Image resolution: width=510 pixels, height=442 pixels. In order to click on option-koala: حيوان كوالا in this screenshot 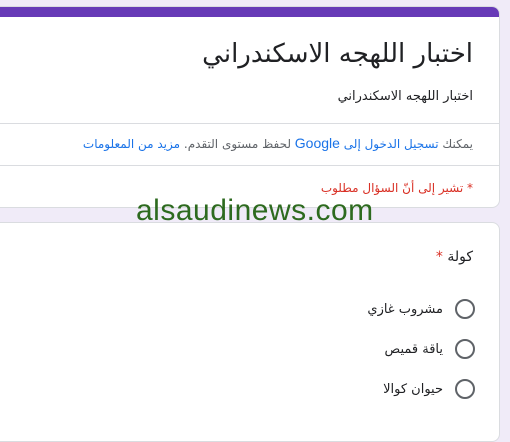, I will do `click(429, 389)`.